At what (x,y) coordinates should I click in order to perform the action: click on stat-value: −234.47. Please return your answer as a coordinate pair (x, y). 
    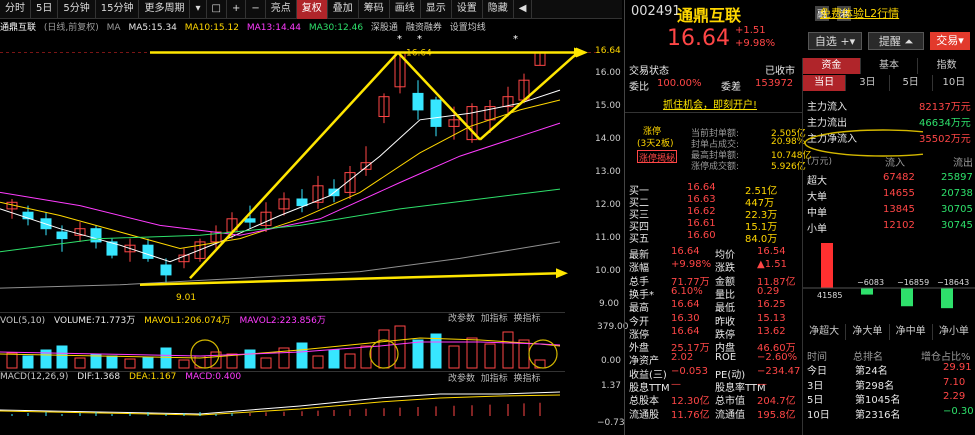
    Looking at the image, I should click on (779, 371).